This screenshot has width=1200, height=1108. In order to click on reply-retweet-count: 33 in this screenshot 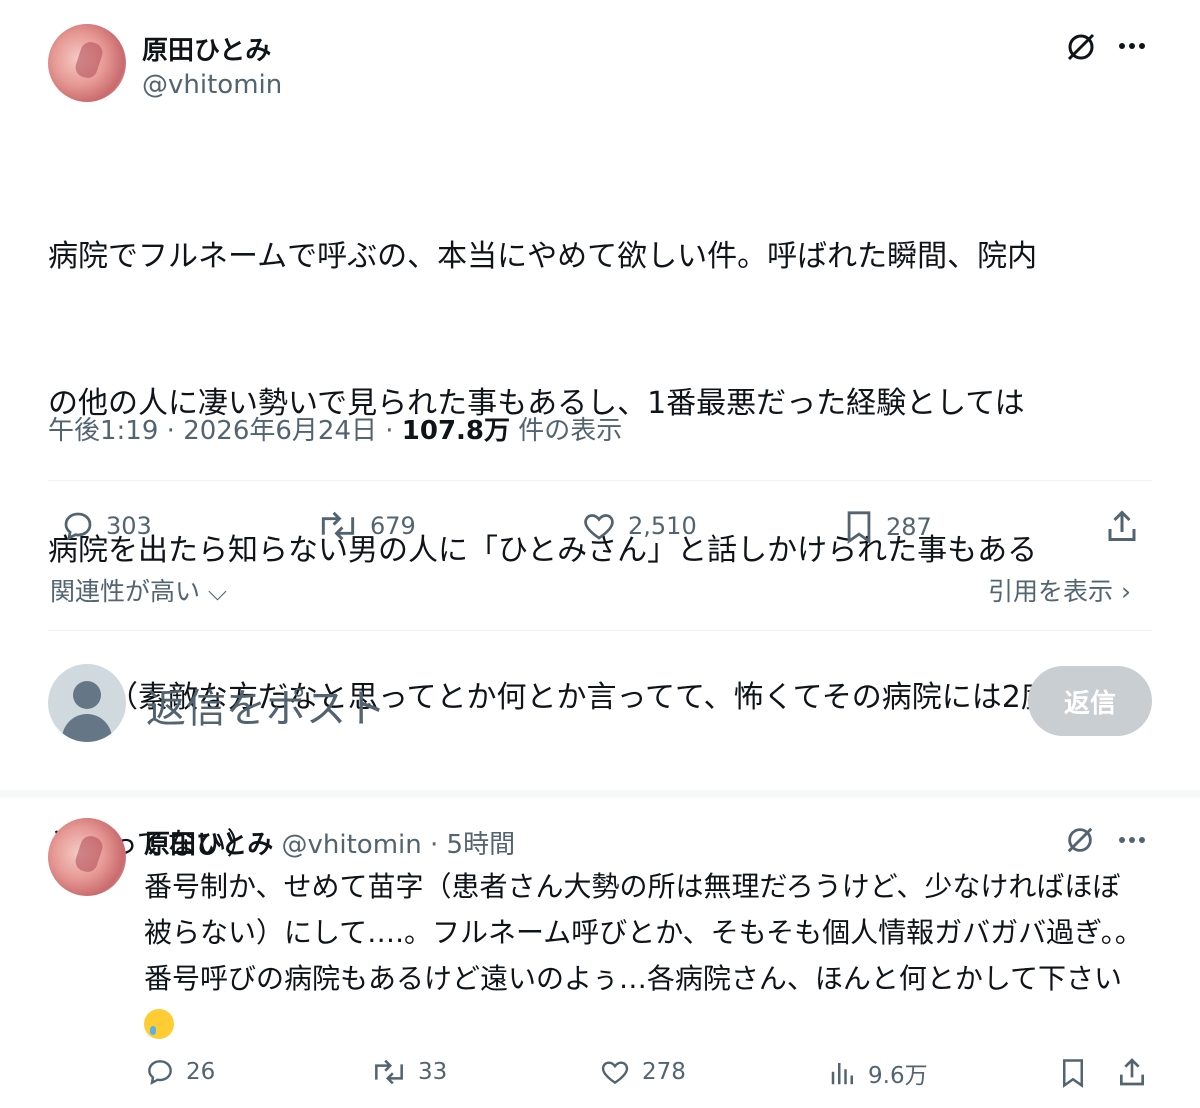, I will do `click(433, 1072)`.